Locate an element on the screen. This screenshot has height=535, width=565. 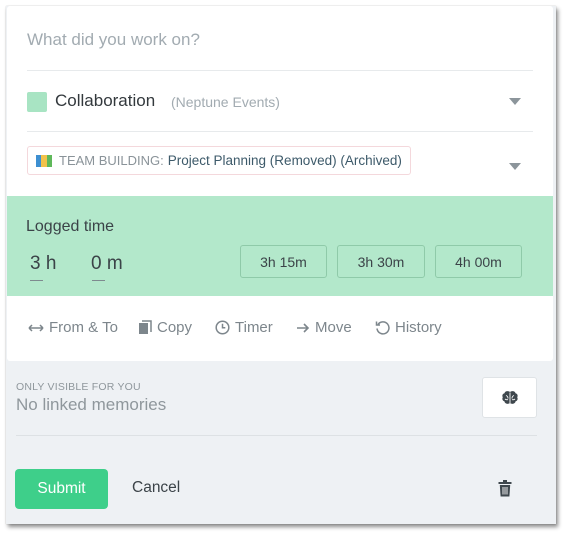
minutes-underline is located at coordinates (98, 280).